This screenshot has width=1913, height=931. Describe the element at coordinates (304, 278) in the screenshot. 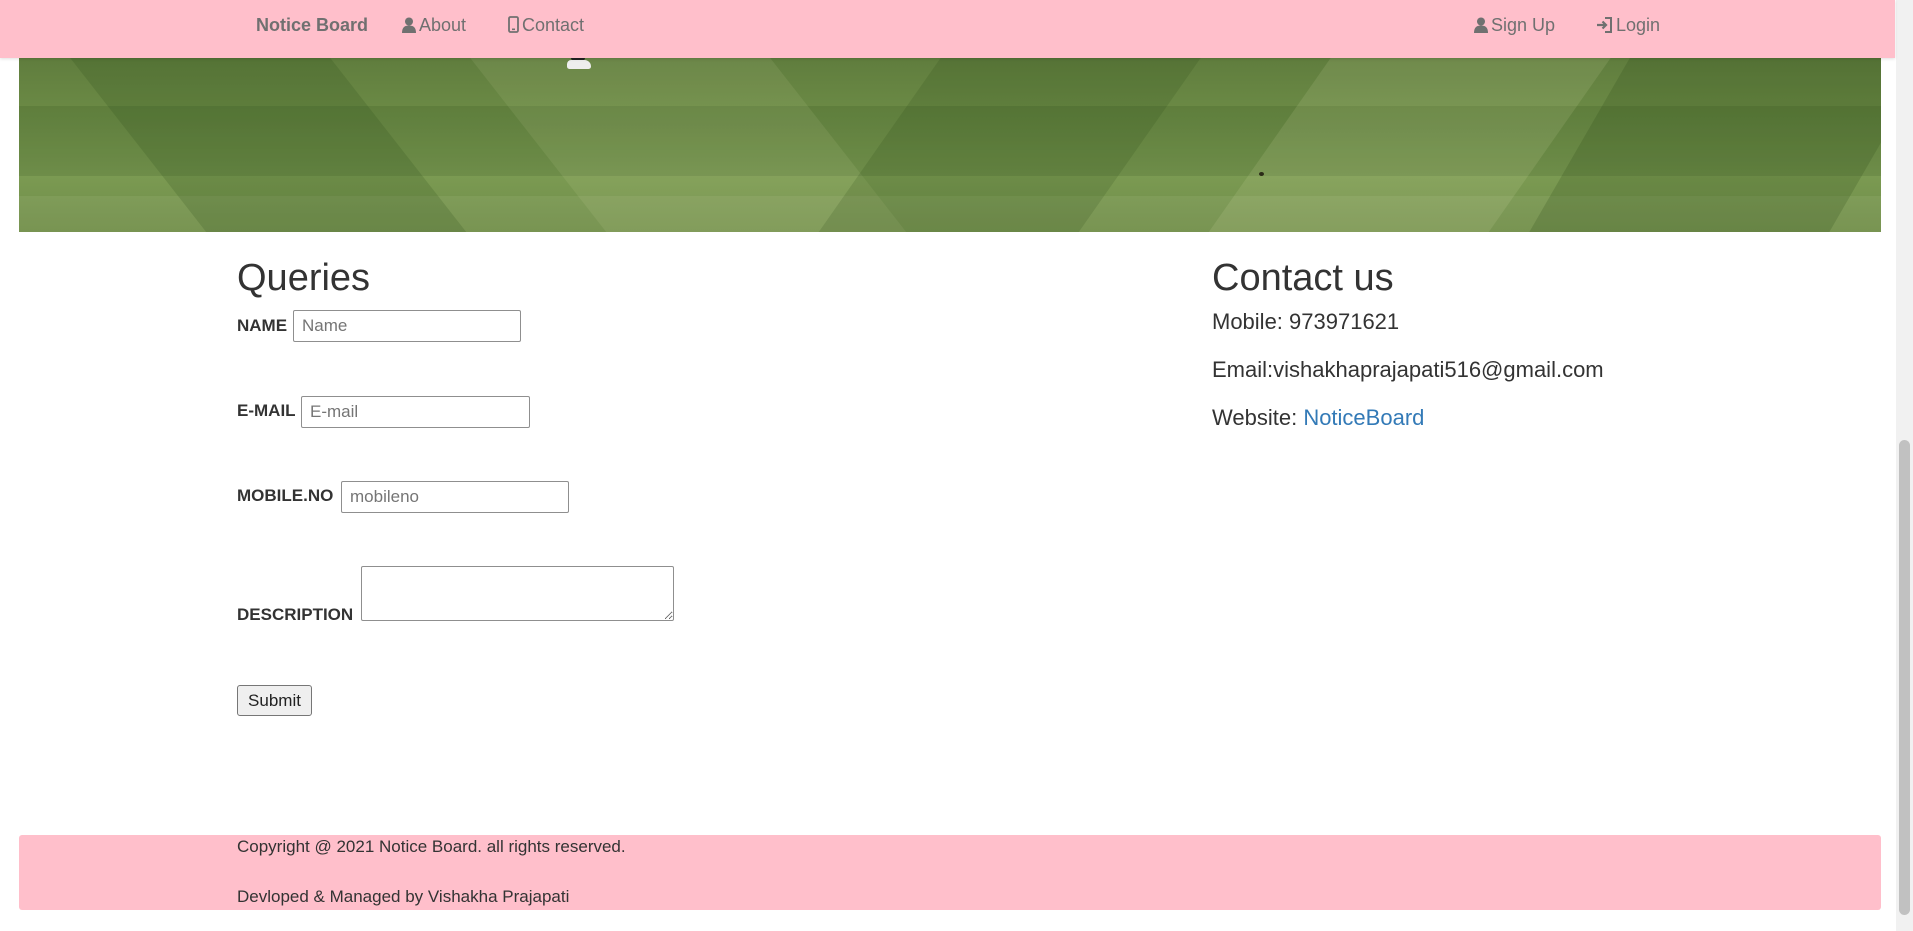

I see `queries-heading: Queries` at that location.